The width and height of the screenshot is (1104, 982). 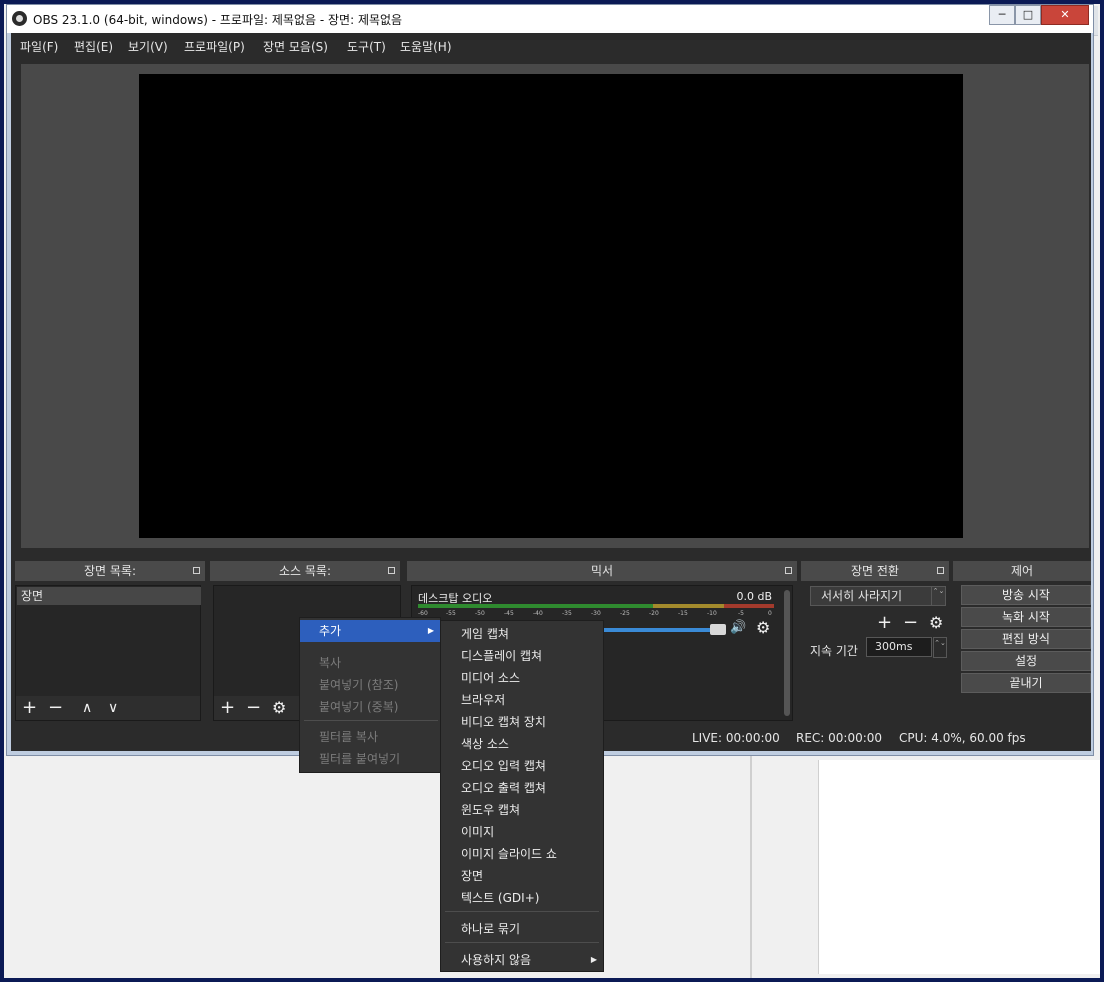 I want to click on live-status: LIVE: 00:00:00, so click(x=736, y=738).